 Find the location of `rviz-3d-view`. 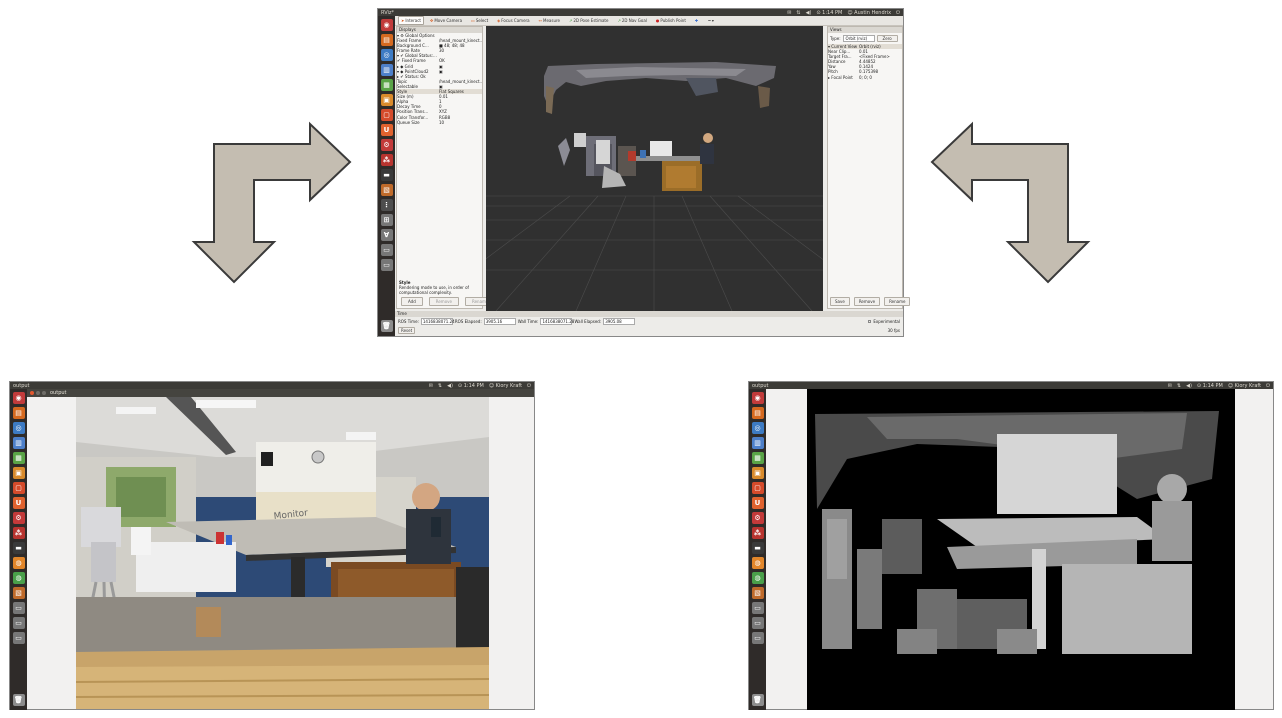

rviz-3d-view is located at coordinates (654, 168).